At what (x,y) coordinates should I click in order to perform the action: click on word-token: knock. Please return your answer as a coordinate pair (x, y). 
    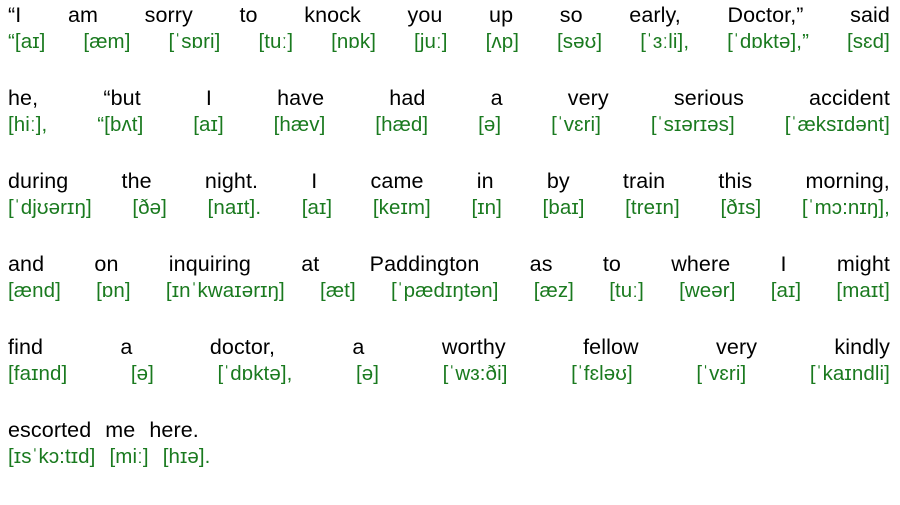
    Looking at the image, I should click on (332, 15).